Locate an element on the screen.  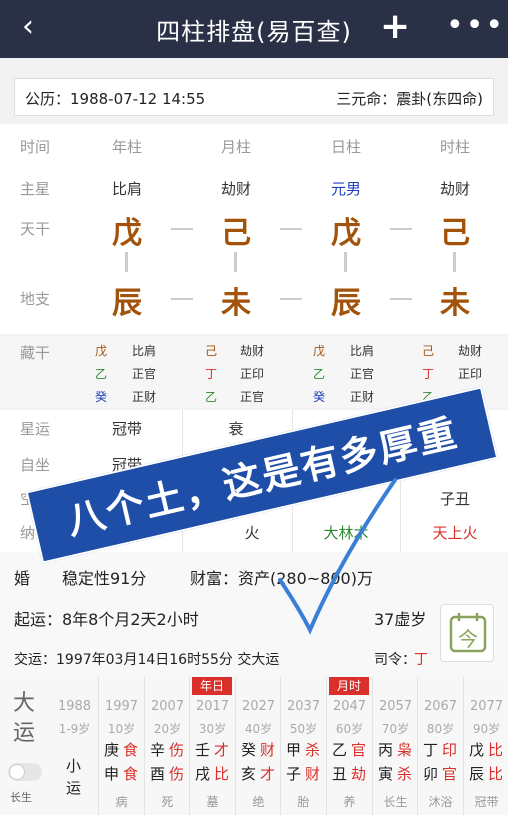
dayun-year: 2017 is located at coordinates (212, 706).